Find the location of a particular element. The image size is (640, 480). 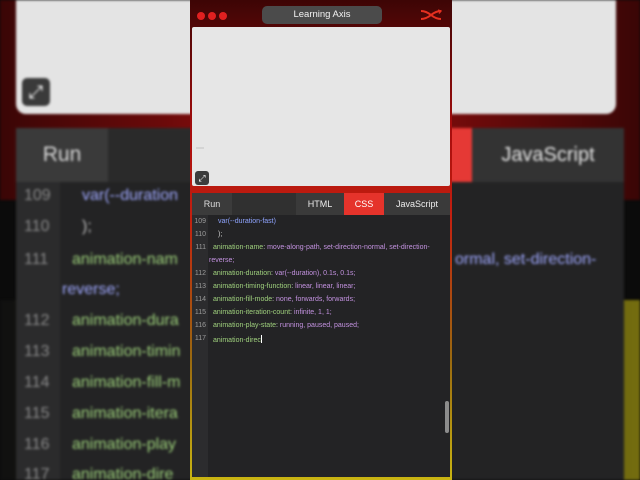

css-property: animation-iteration-count is located at coordinates (252, 312).